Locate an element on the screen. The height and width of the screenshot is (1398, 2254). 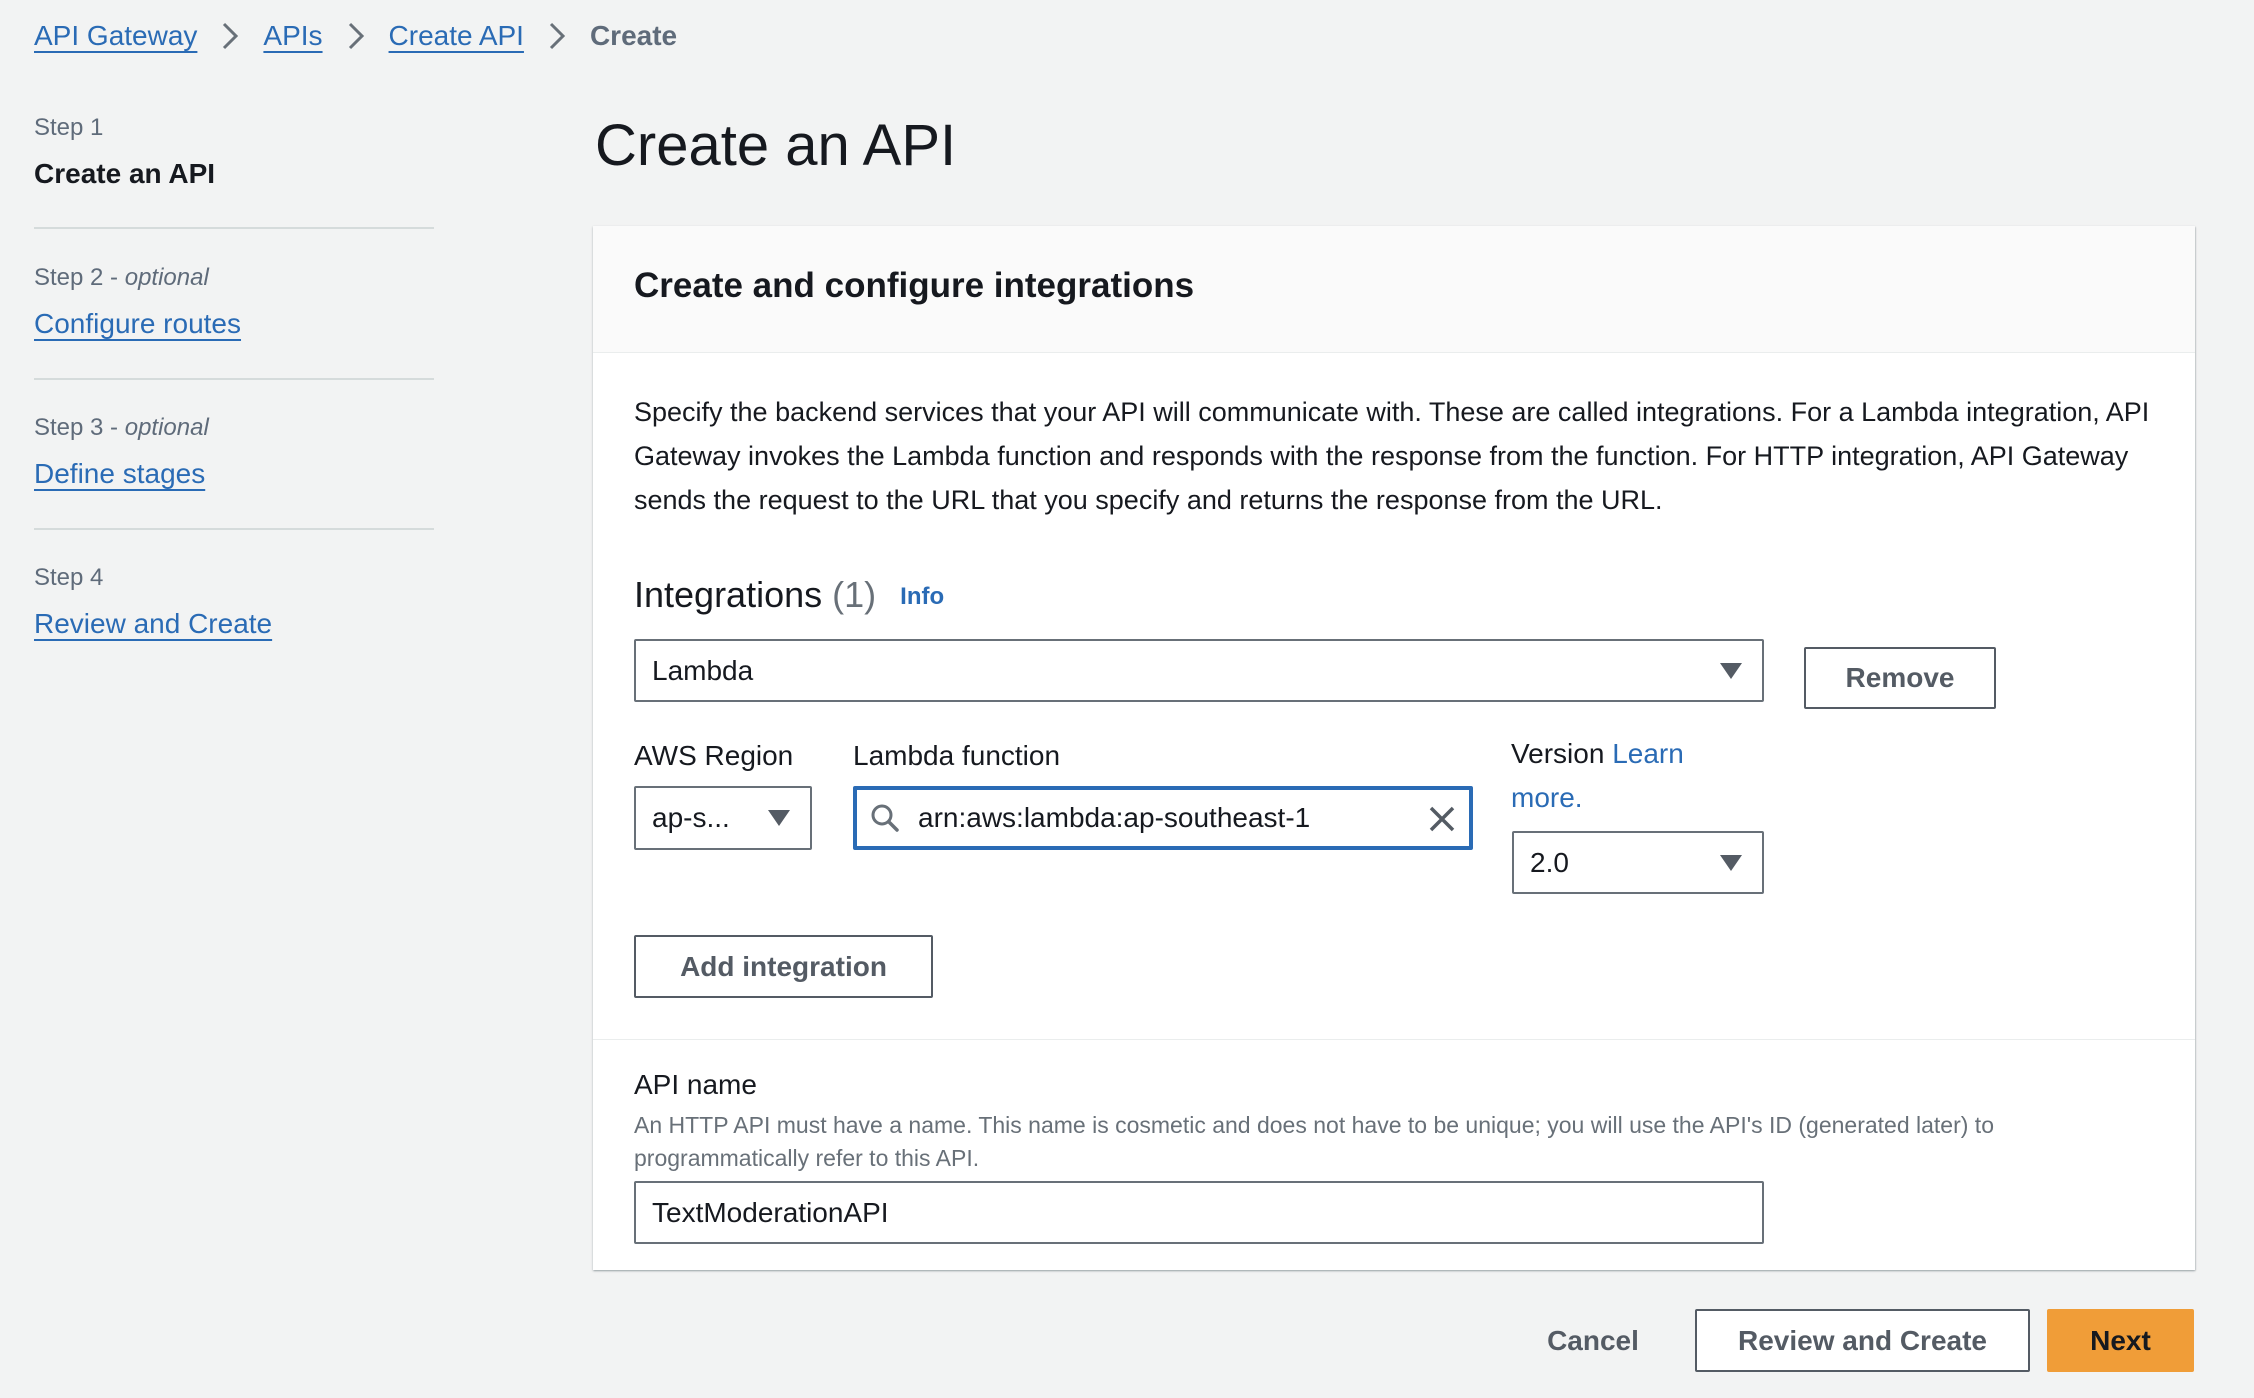
step-link-configure-routes: Configure routes is located at coordinates (234, 324).